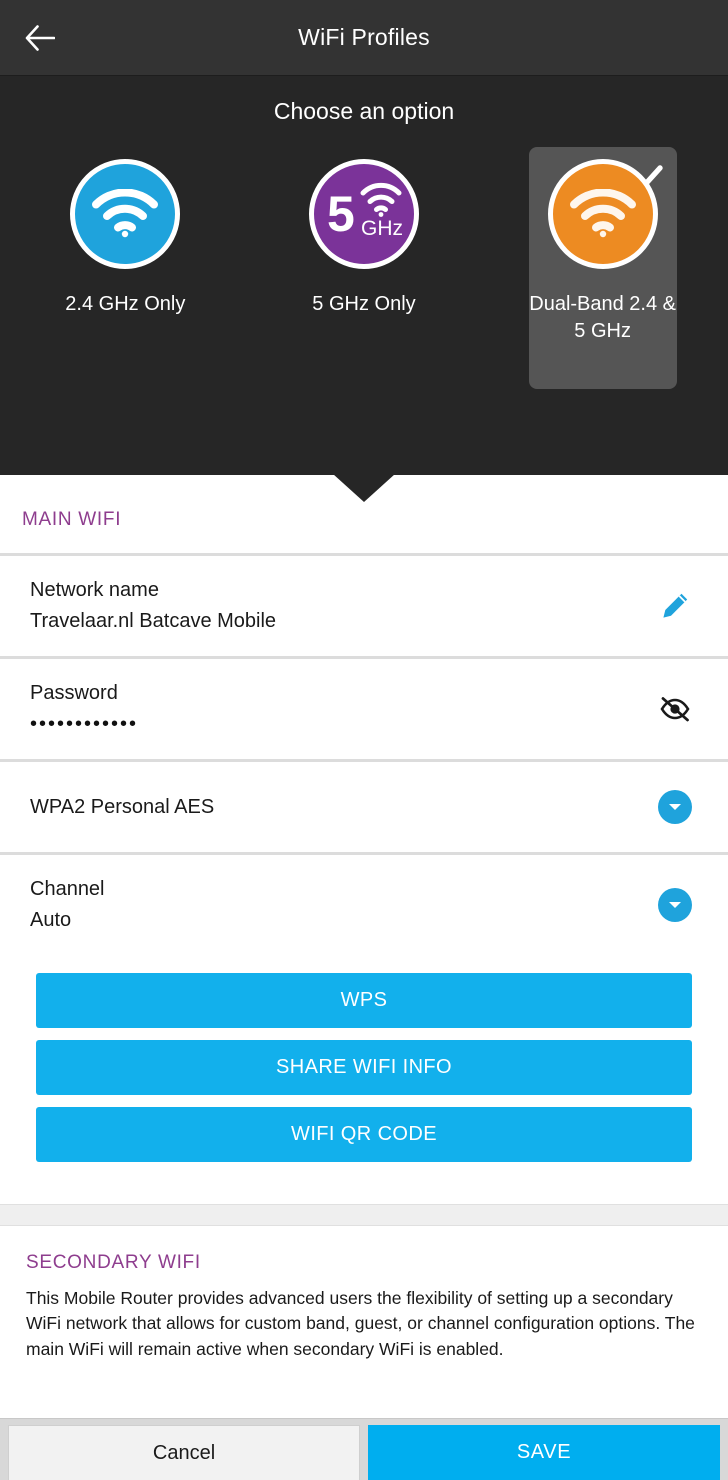 The height and width of the screenshot is (1480, 728). What do you see at coordinates (51, 920) in the screenshot?
I see `channel-value: Auto` at bounding box center [51, 920].